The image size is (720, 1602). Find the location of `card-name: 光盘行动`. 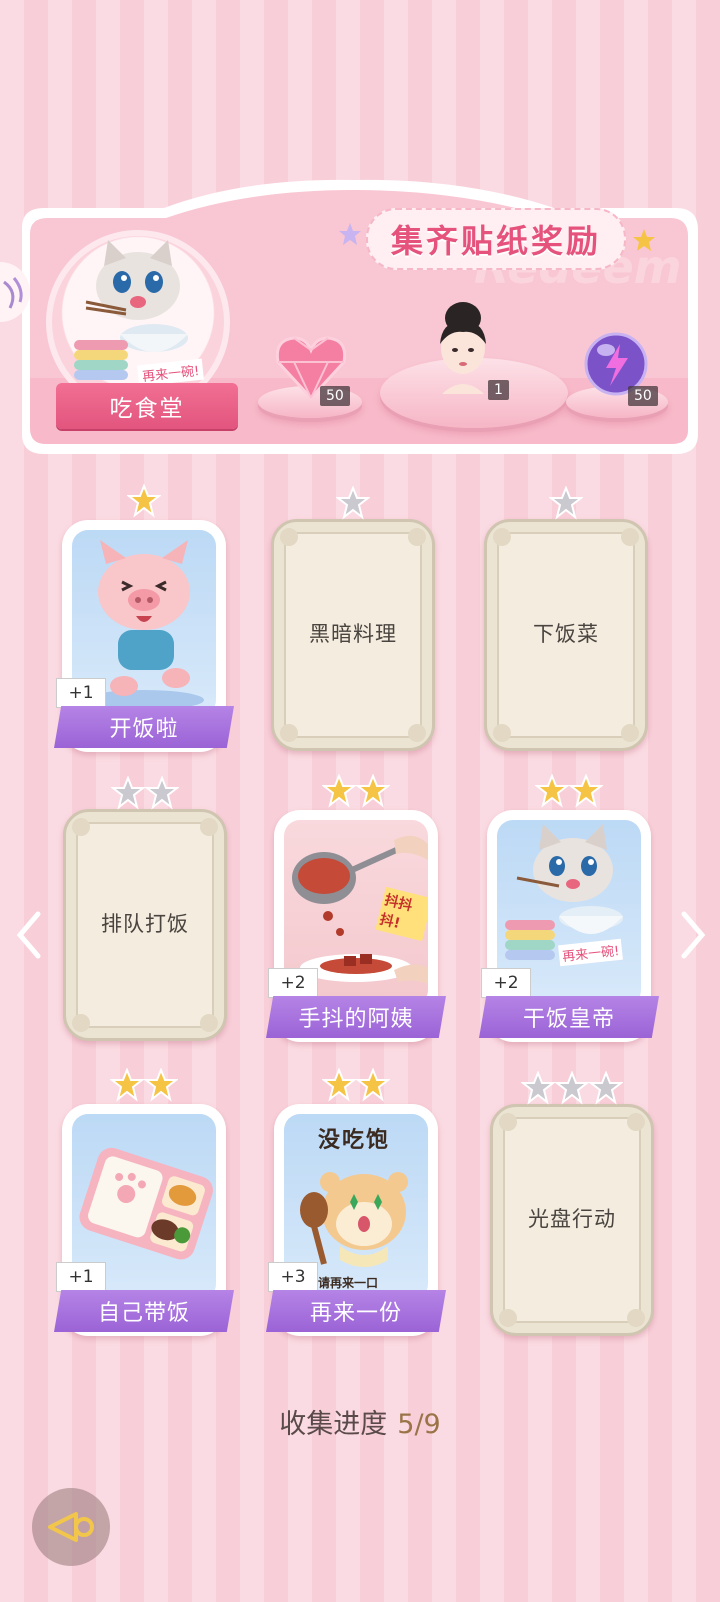

card-name: 光盘行动 is located at coordinates (572, 1219).